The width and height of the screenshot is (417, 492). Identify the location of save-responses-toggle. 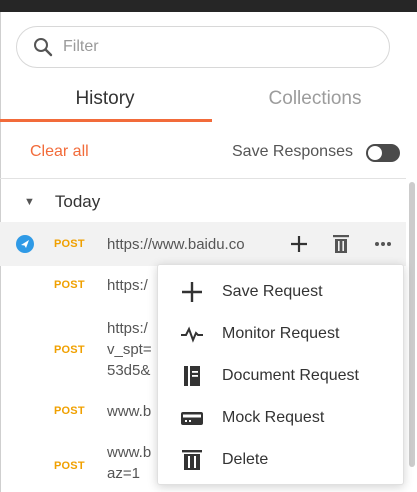
(383, 153).